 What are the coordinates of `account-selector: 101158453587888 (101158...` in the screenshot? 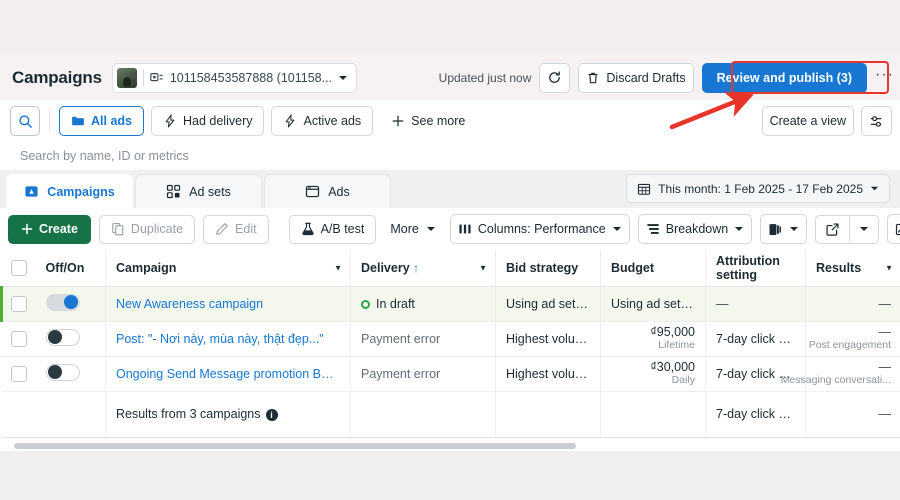 It's located at (234, 77).